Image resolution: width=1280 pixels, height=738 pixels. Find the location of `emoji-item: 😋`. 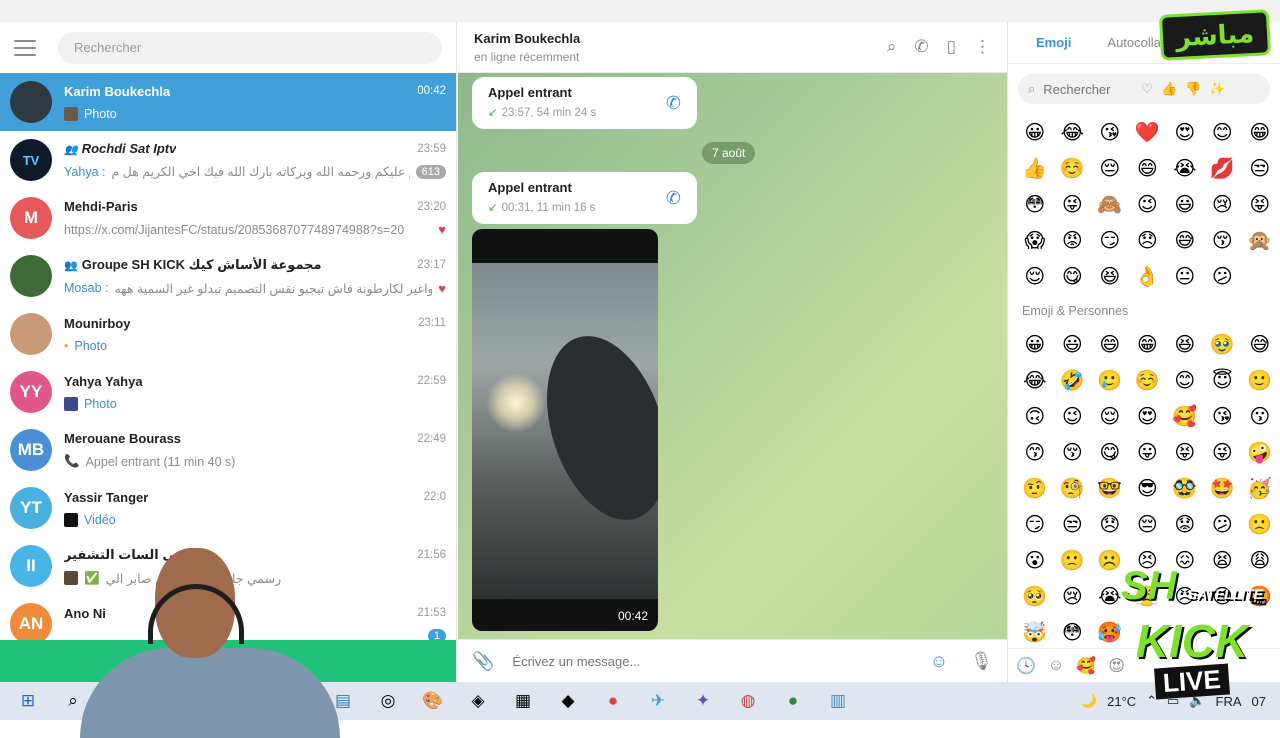

emoji-item: 😋 is located at coordinates (1073, 276).